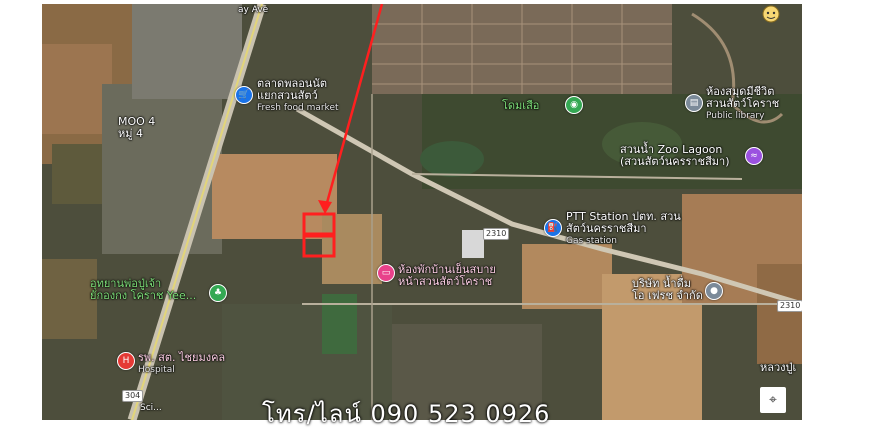 Image resolution: width=870 pixels, height=433 pixels. I want to click on moo-label: MOO 4 หมู่ 4, so click(136, 128).